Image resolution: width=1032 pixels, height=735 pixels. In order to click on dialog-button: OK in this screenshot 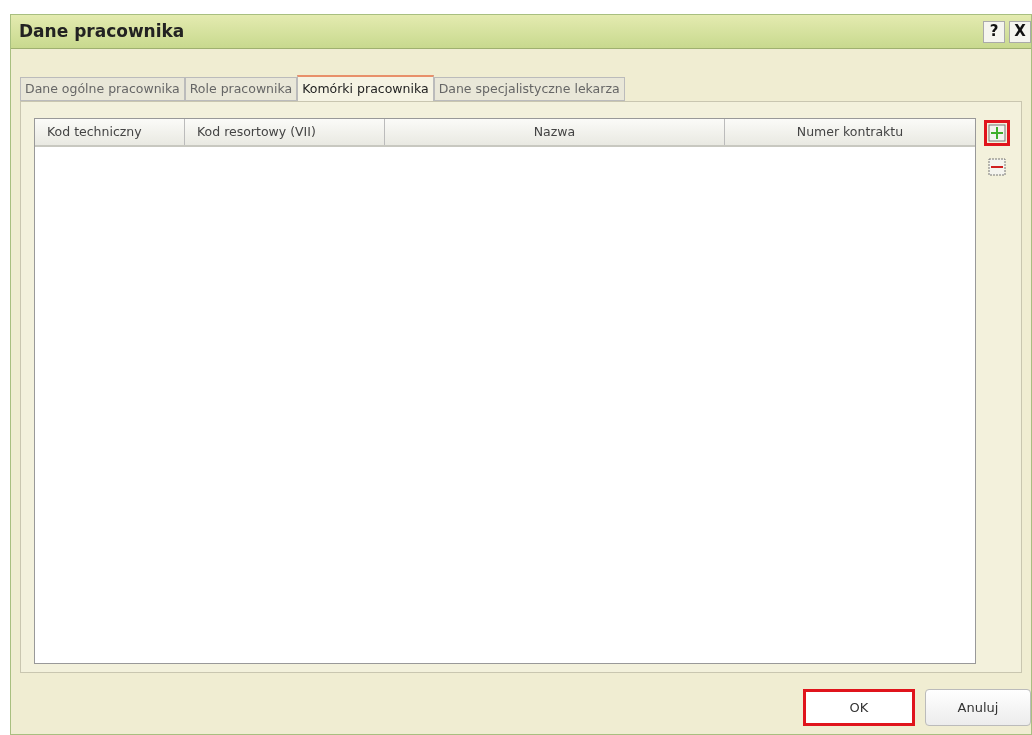, I will do `click(859, 707)`.